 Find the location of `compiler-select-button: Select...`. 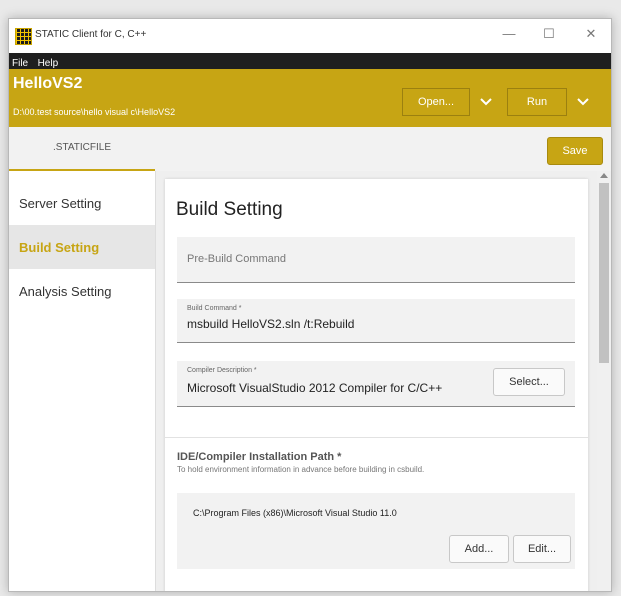

compiler-select-button: Select... is located at coordinates (529, 382).